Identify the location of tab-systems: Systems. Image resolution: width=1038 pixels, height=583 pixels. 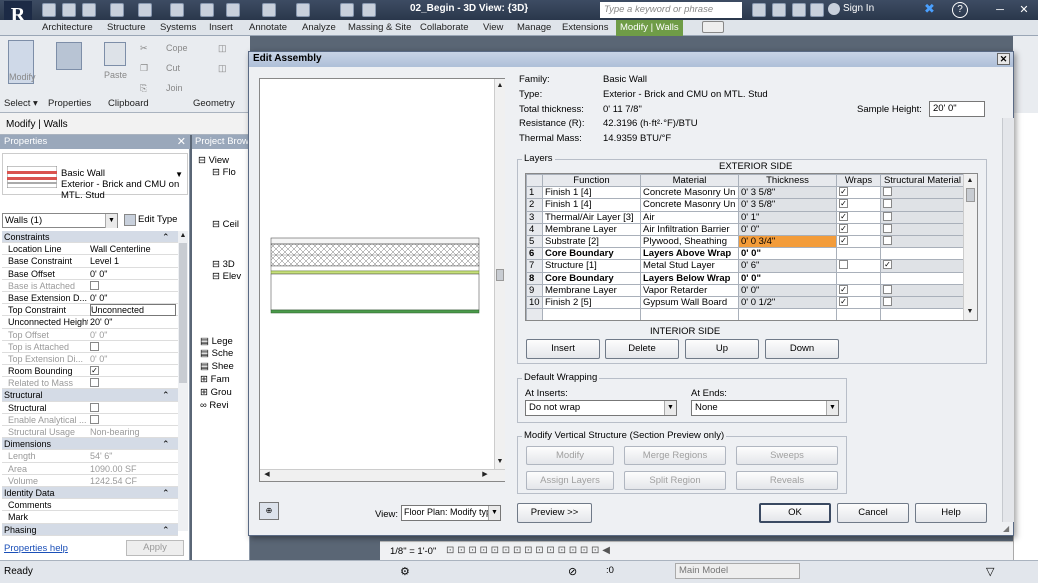
(178, 27).